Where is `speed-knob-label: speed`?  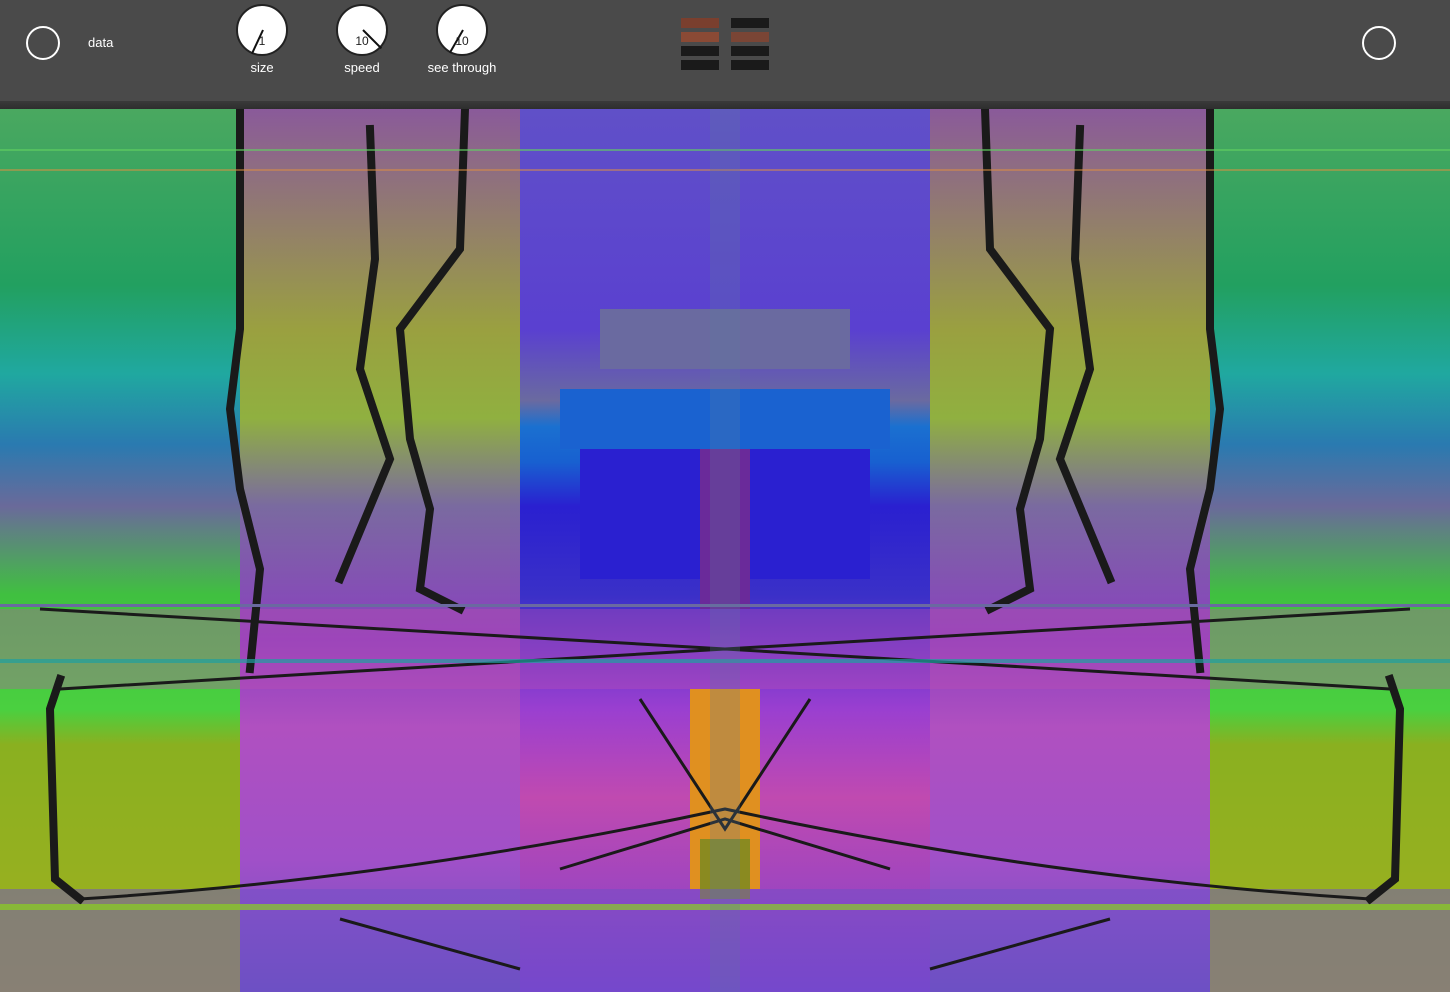 speed-knob-label: speed is located at coordinates (362, 67).